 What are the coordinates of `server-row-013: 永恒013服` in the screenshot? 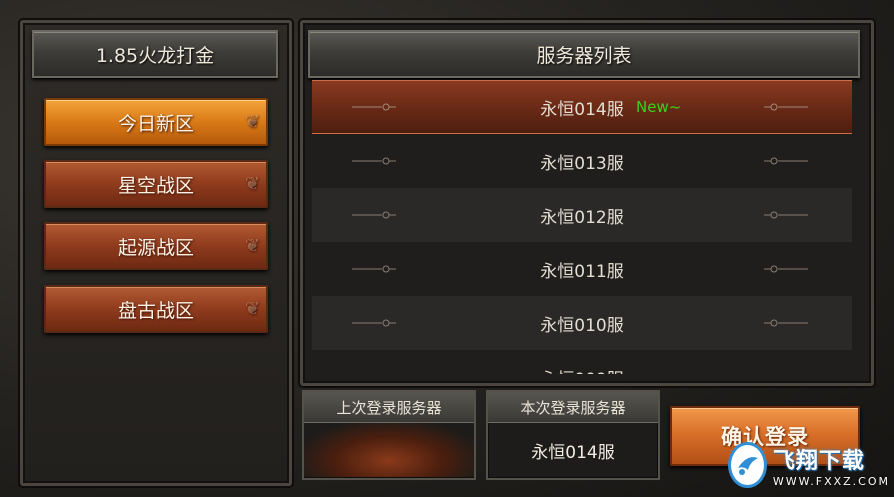 It's located at (582, 161).